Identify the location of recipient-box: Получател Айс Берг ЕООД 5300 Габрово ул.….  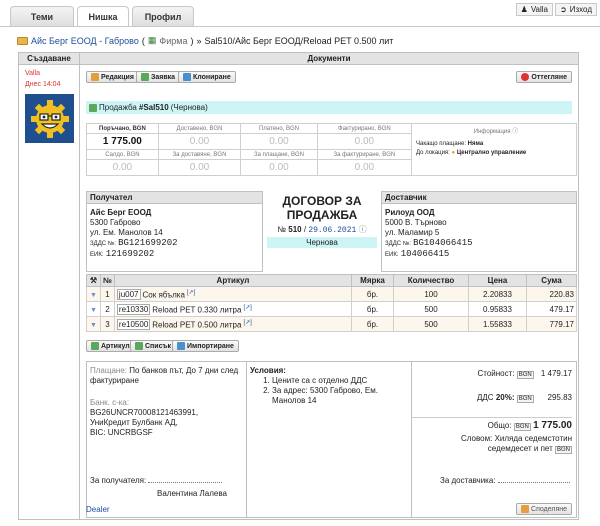
(174, 231).